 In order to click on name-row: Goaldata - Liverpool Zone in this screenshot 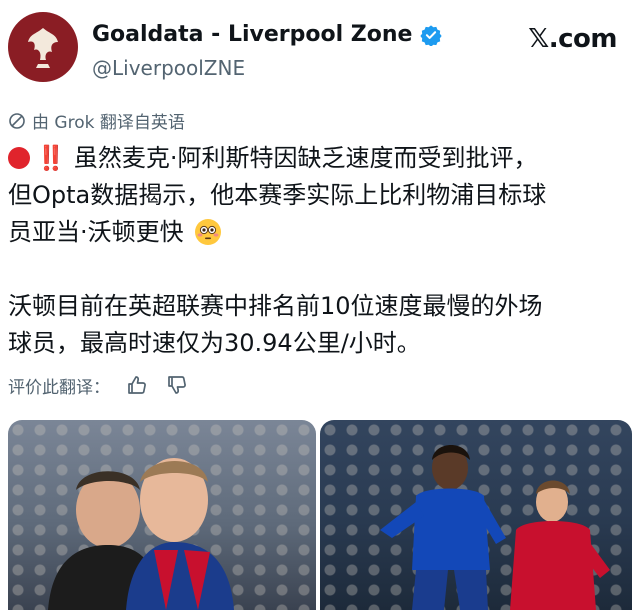, I will do `click(267, 34)`.